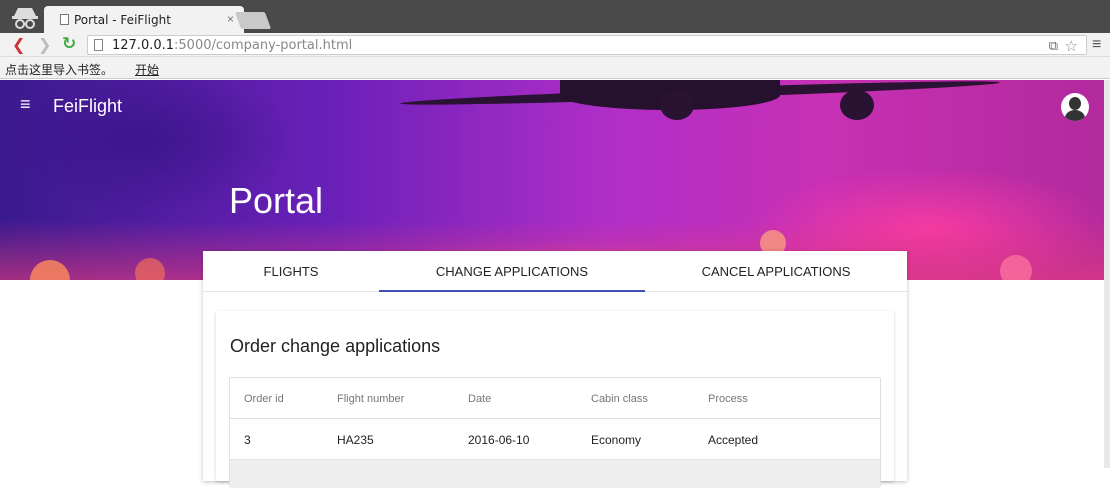 The height and width of the screenshot is (488, 1110). Describe the element at coordinates (555, 16) in the screenshot. I see `browser-tab-strip: Portal - FeiFlight ×` at that location.